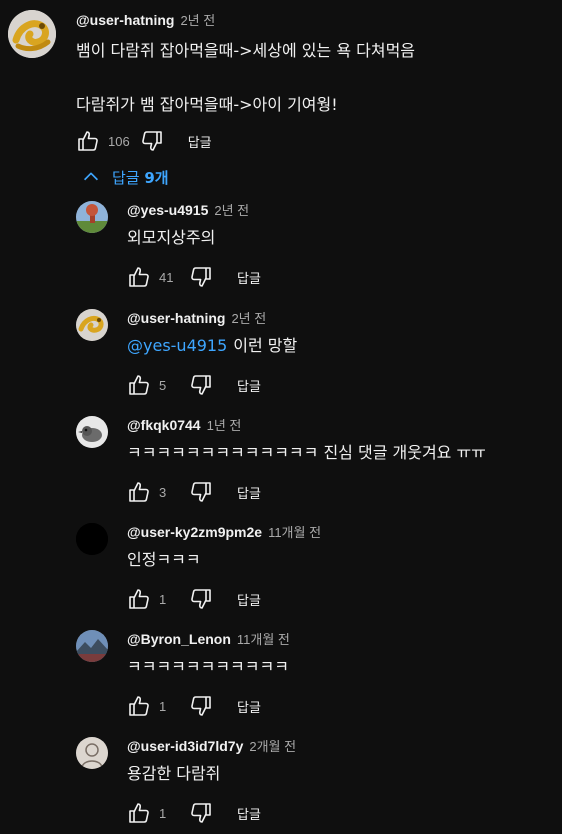 Image resolution: width=562 pixels, height=834 pixels. Describe the element at coordinates (91, 176) in the screenshot. I see `chevron-up-icon` at that location.